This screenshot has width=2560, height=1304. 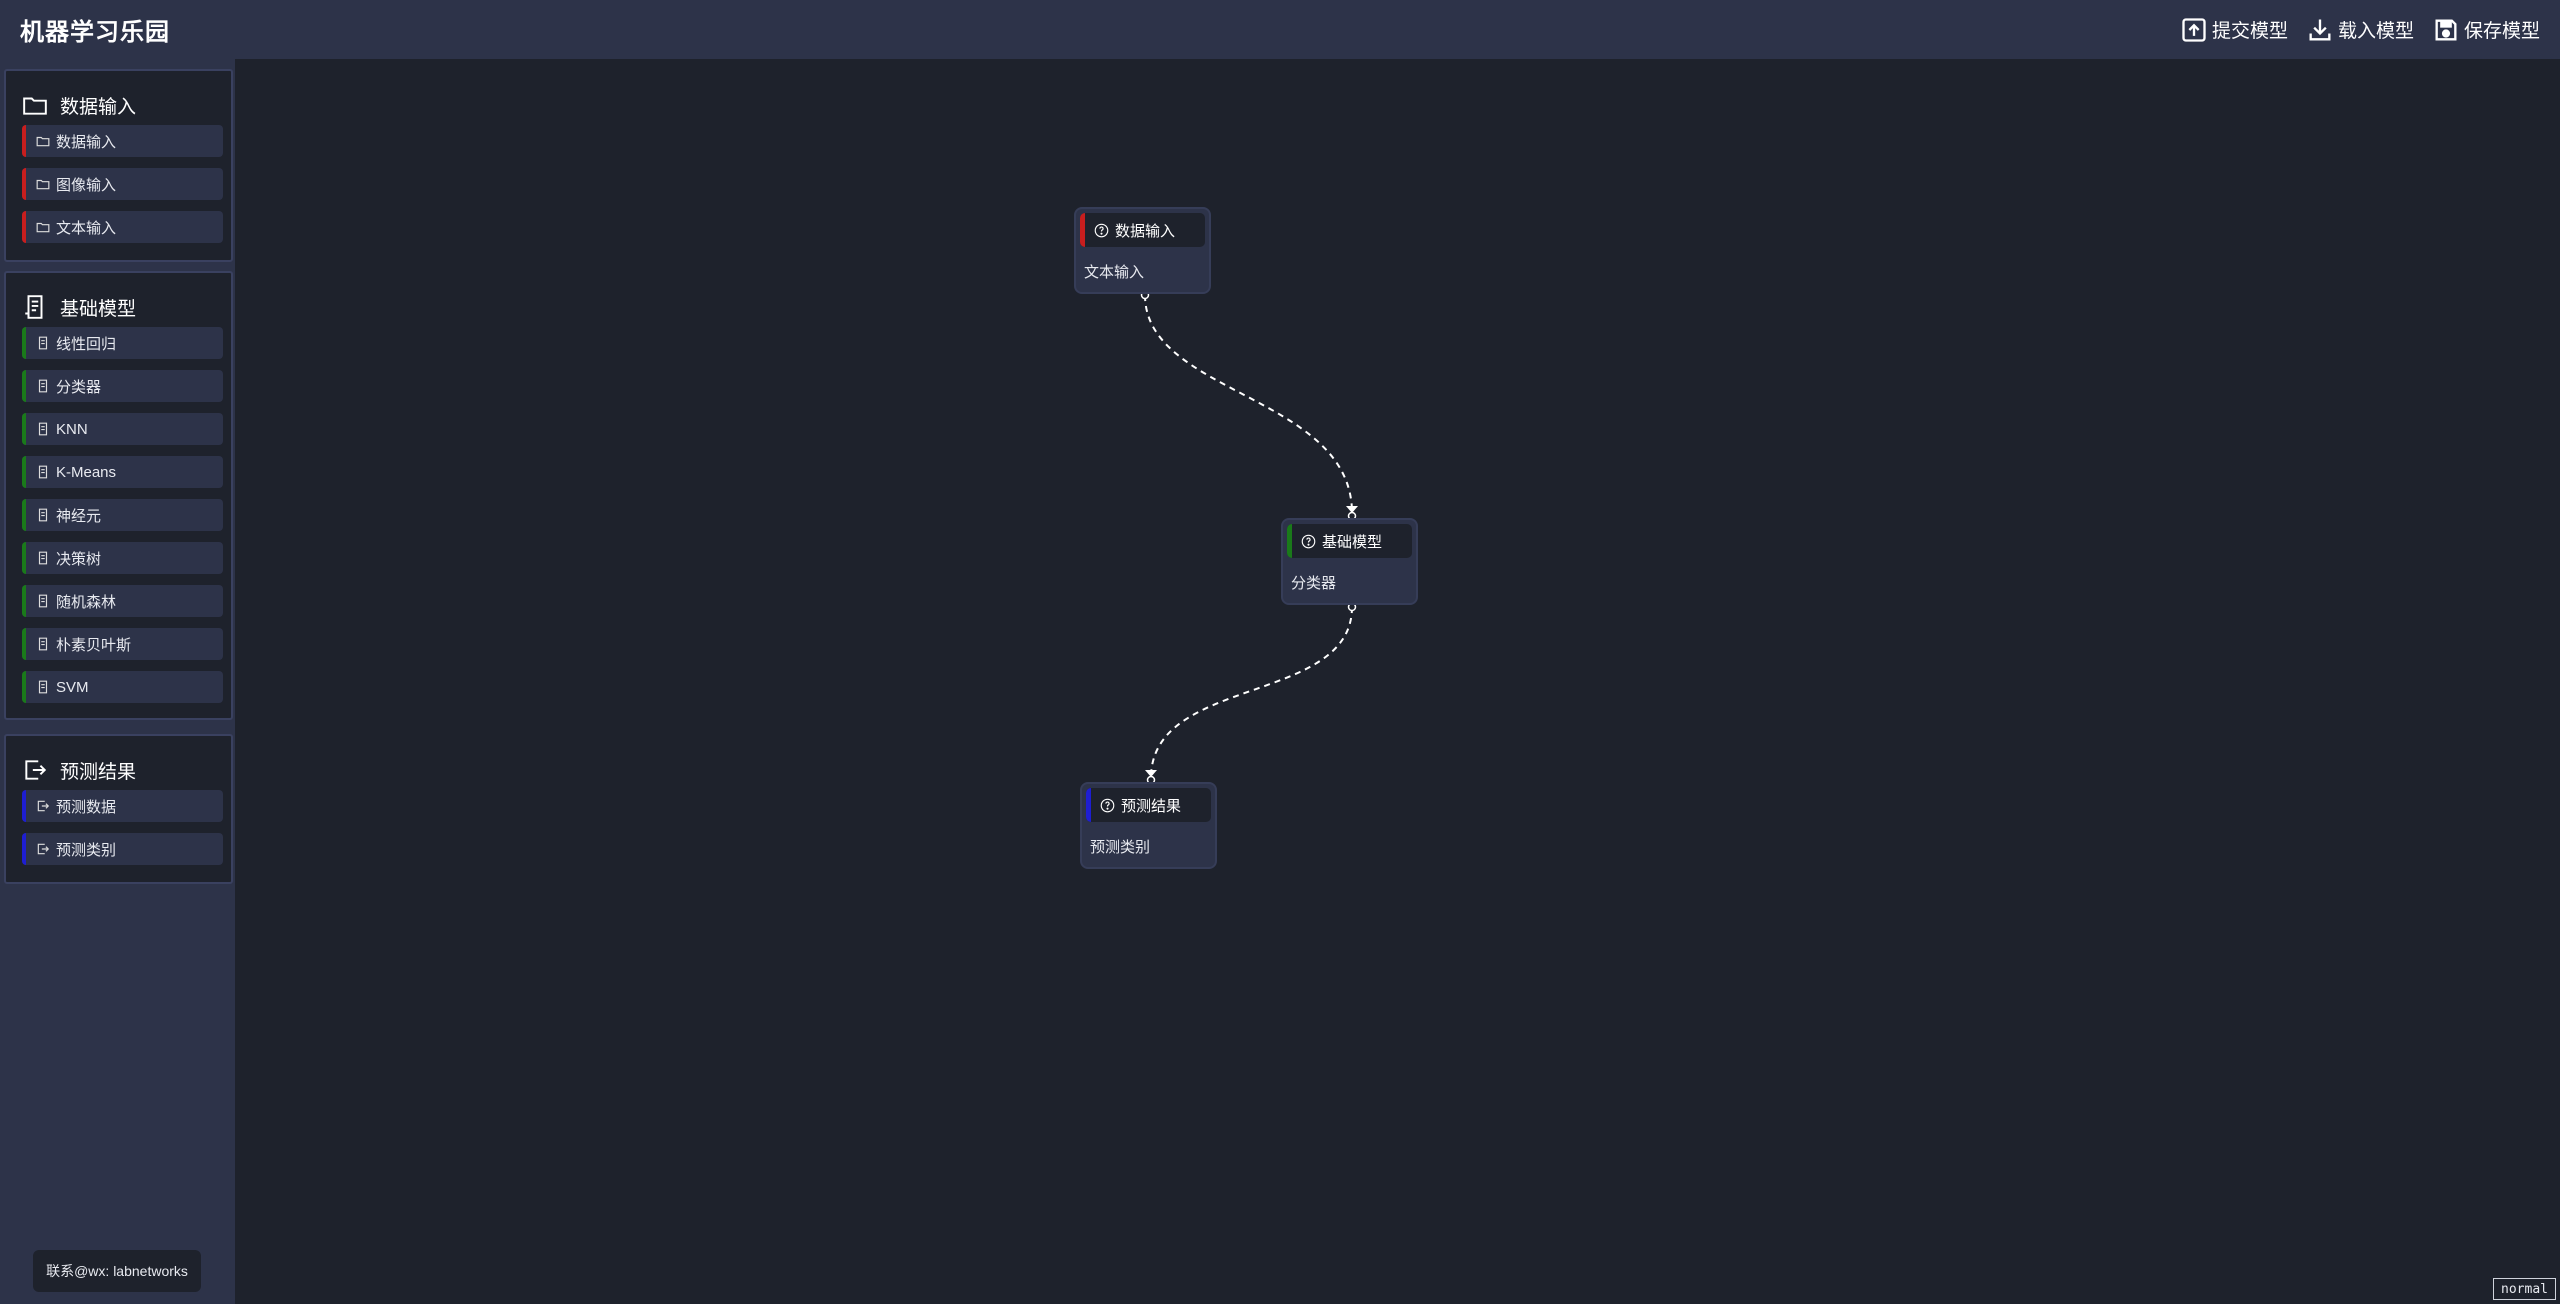 What do you see at coordinates (72, 429) in the screenshot?
I see `sidebar-item-label: KNN` at bounding box center [72, 429].